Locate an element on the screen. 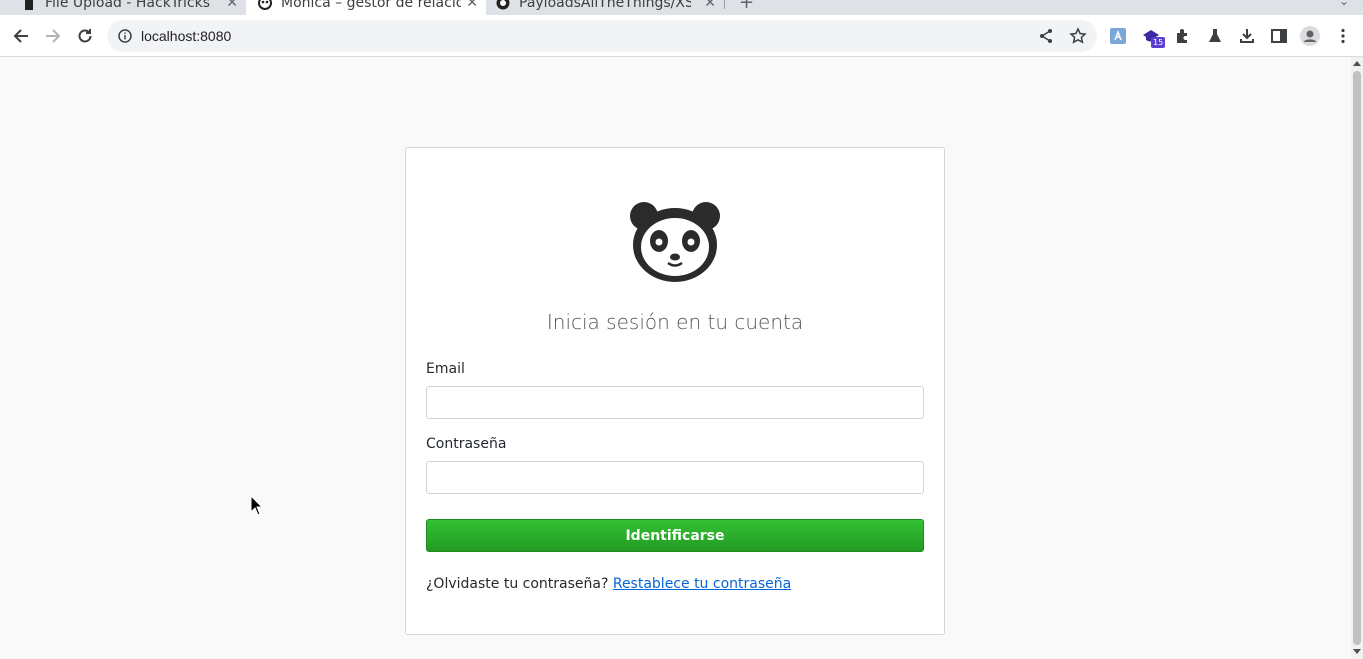 The width and height of the screenshot is (1363, 659). puzzle-icon is located at coordinates (1183, 36).